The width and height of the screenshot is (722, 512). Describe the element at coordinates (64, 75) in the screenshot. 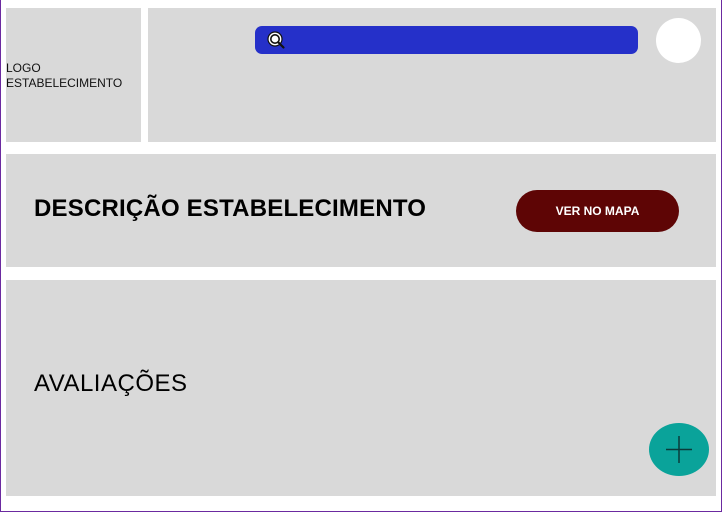

I see `establishment-logo: LOGO ESTABELECIMENTO` at that location.